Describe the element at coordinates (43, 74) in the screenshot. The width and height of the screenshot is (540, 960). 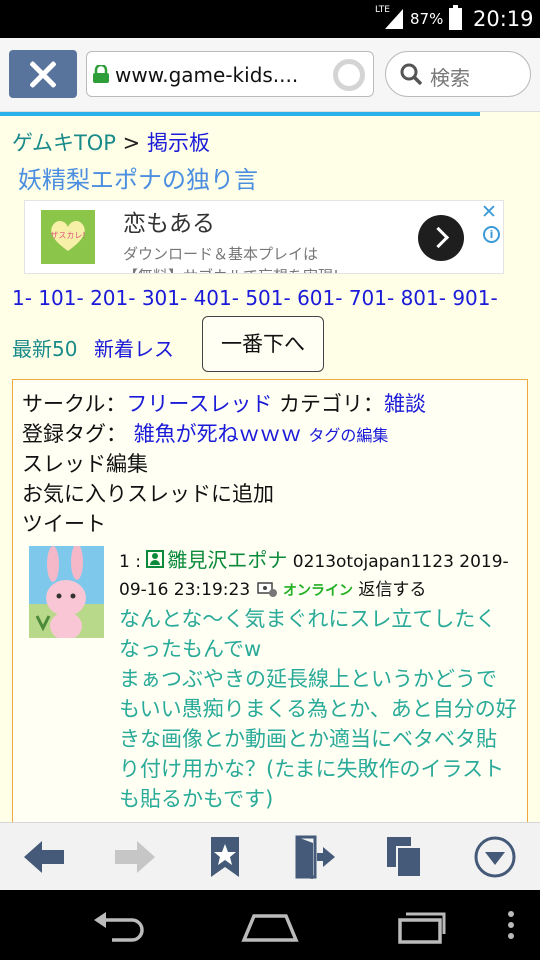
I see `close-tab-button` at that location.